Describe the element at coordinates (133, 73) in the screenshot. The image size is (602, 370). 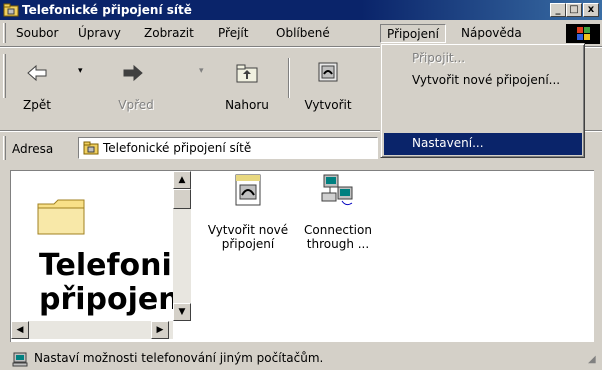
I see `forward-arrow-icon` at that location.